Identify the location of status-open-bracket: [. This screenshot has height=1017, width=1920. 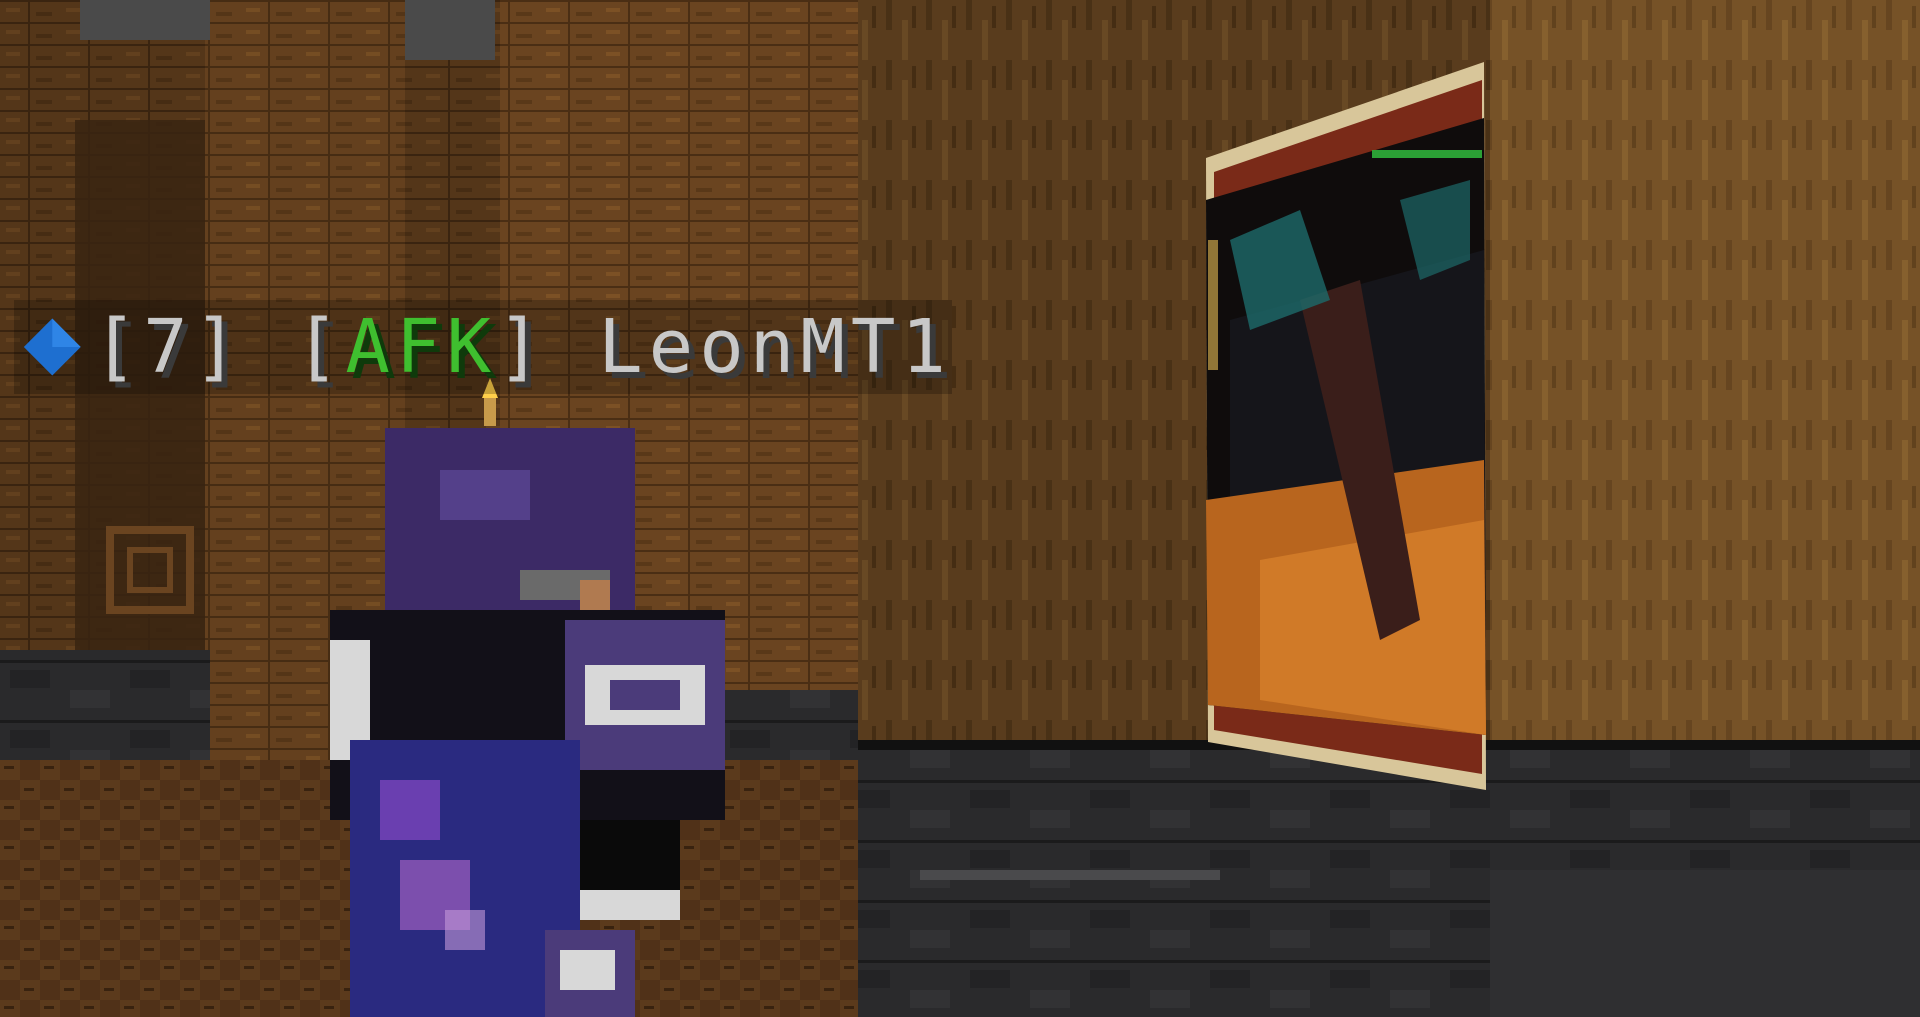
(320, 347).